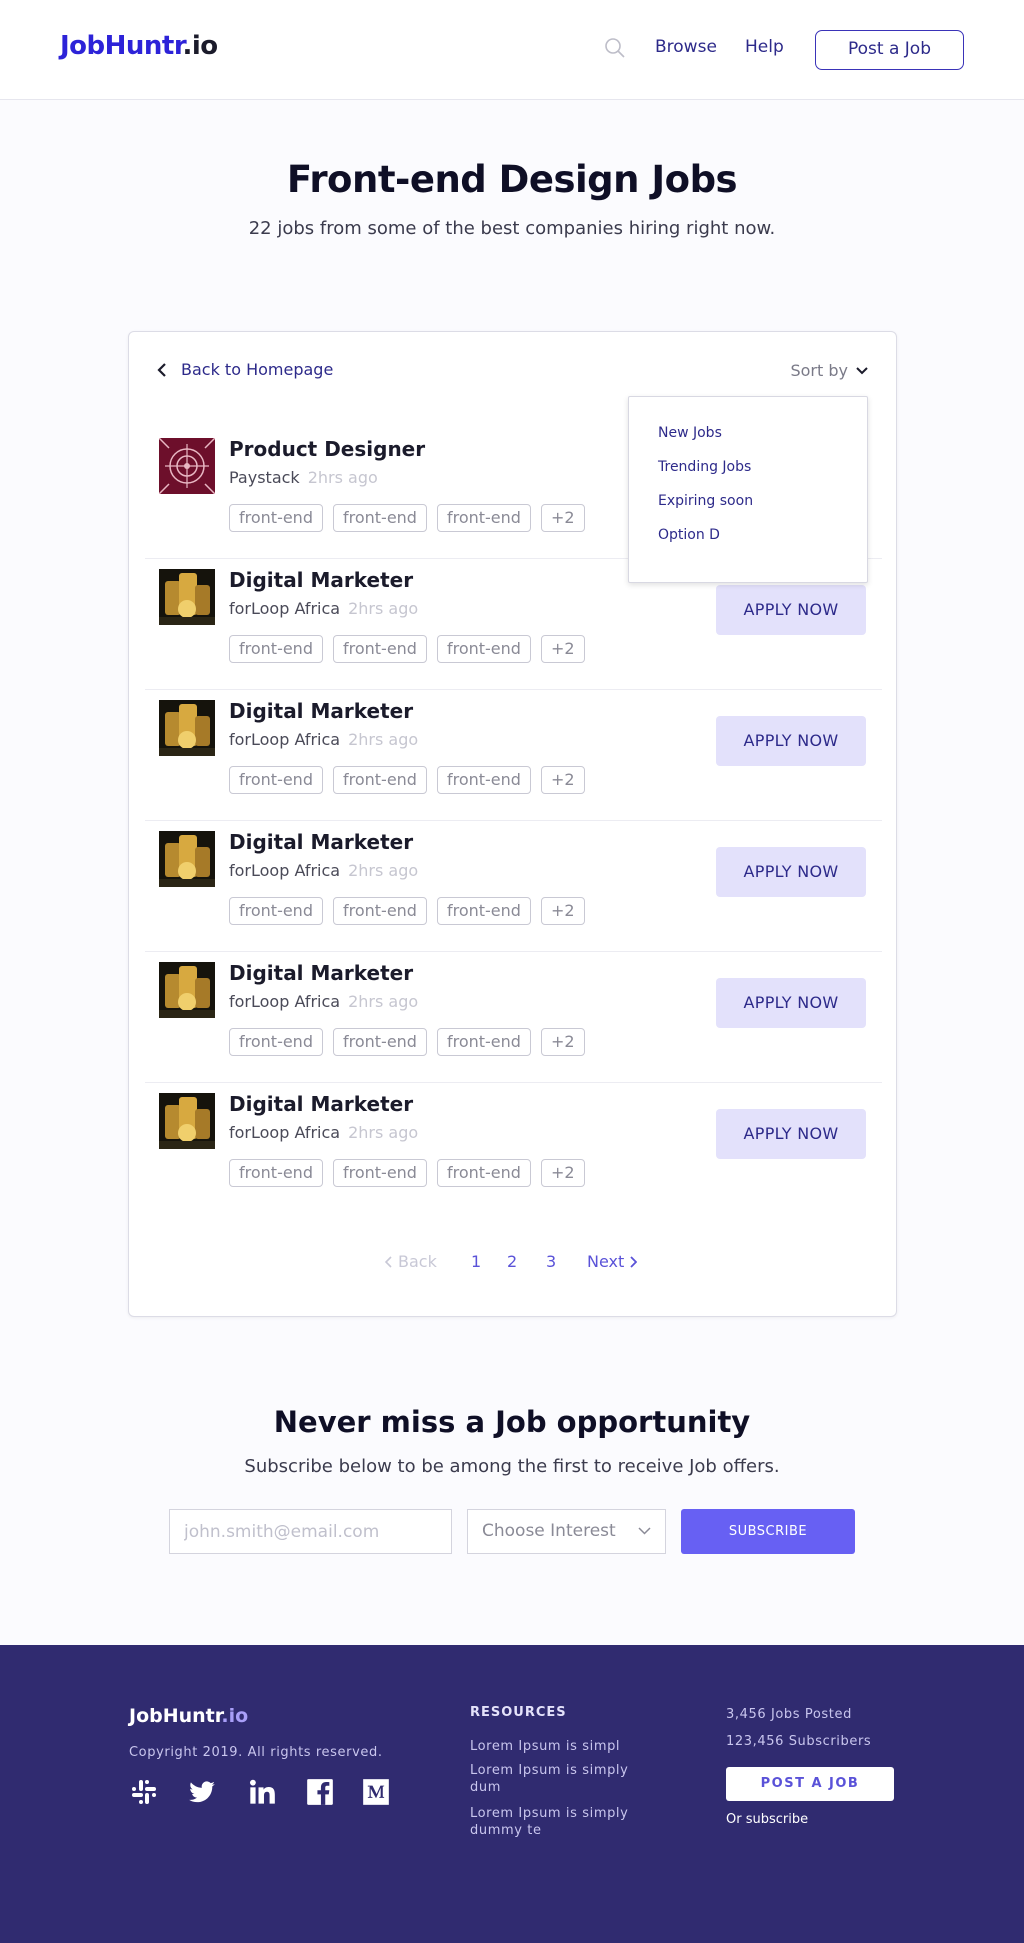  What do you see at coordinates (512, 1422) in the screenshot?
I see `subscribe-title: Never miss a Job opportunity` at bounding box center [512, 1422].